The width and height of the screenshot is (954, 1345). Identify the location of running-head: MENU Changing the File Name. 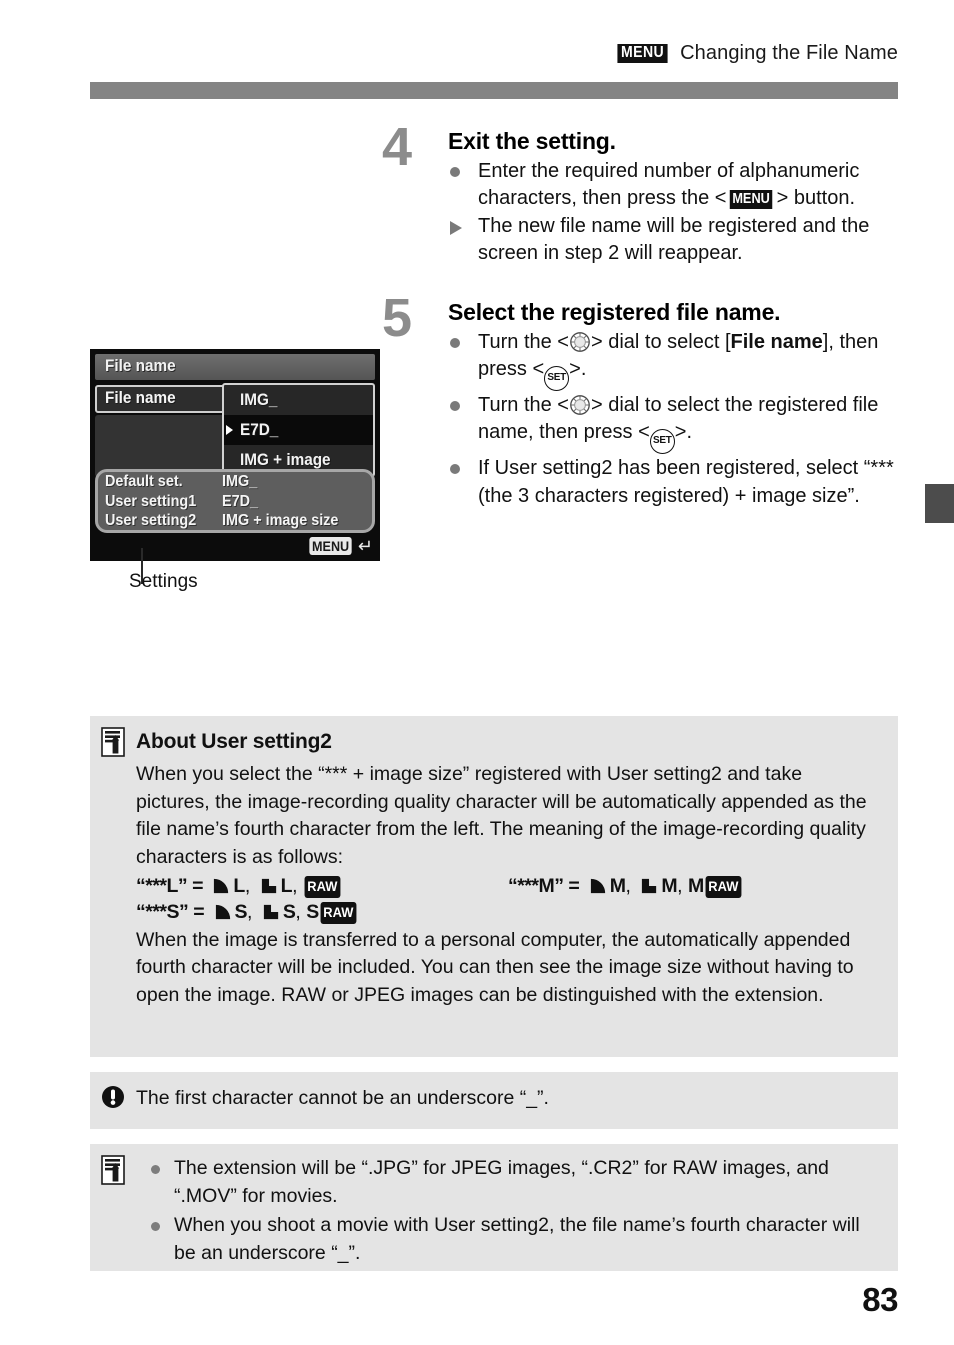
(756, 53).